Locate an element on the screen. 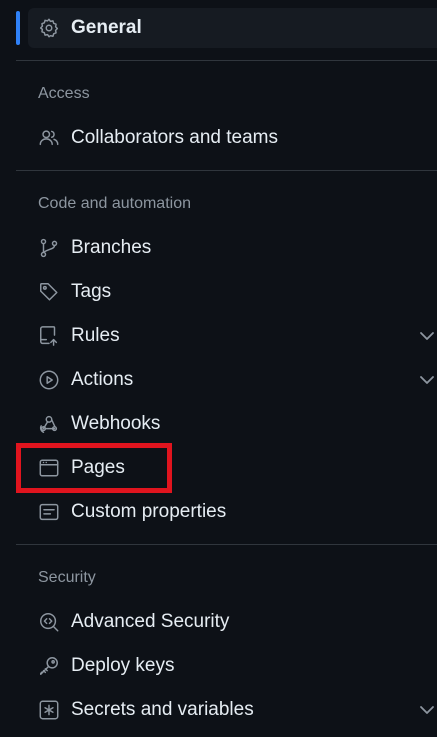 The width and height of the screenshot is (437, 737). sidebar-item-label: Collaborators and teams is located at coordinates (174, 137).